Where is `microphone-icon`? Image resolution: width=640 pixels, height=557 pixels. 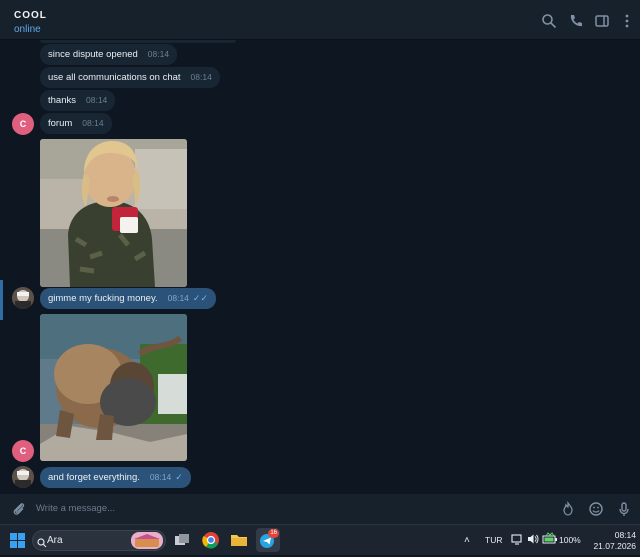
microphone-icon is located at coordinates (624, 509).